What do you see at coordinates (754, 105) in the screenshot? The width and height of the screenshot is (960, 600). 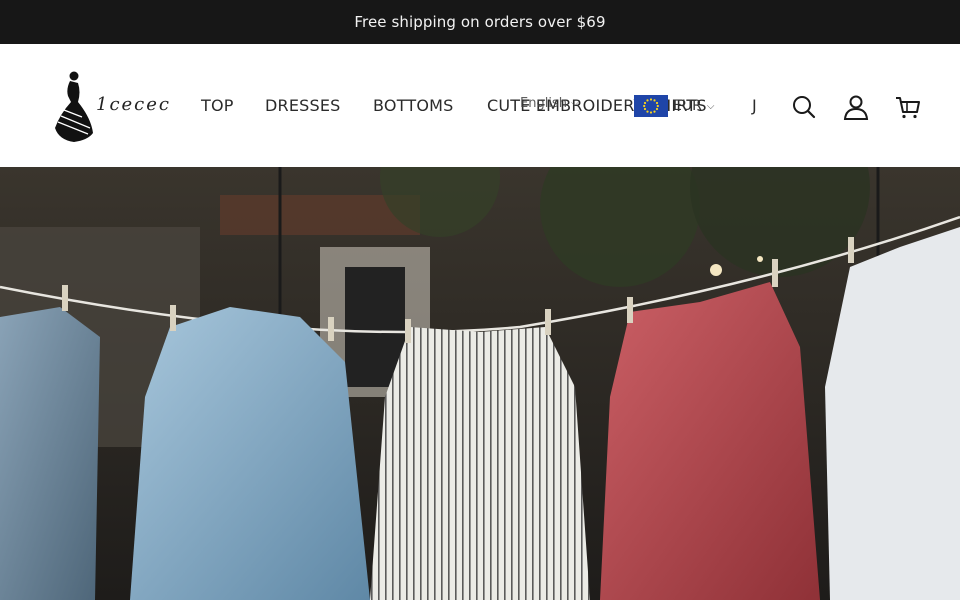 I see `nav-item-truncated: J` at bounding box center [754, 105].